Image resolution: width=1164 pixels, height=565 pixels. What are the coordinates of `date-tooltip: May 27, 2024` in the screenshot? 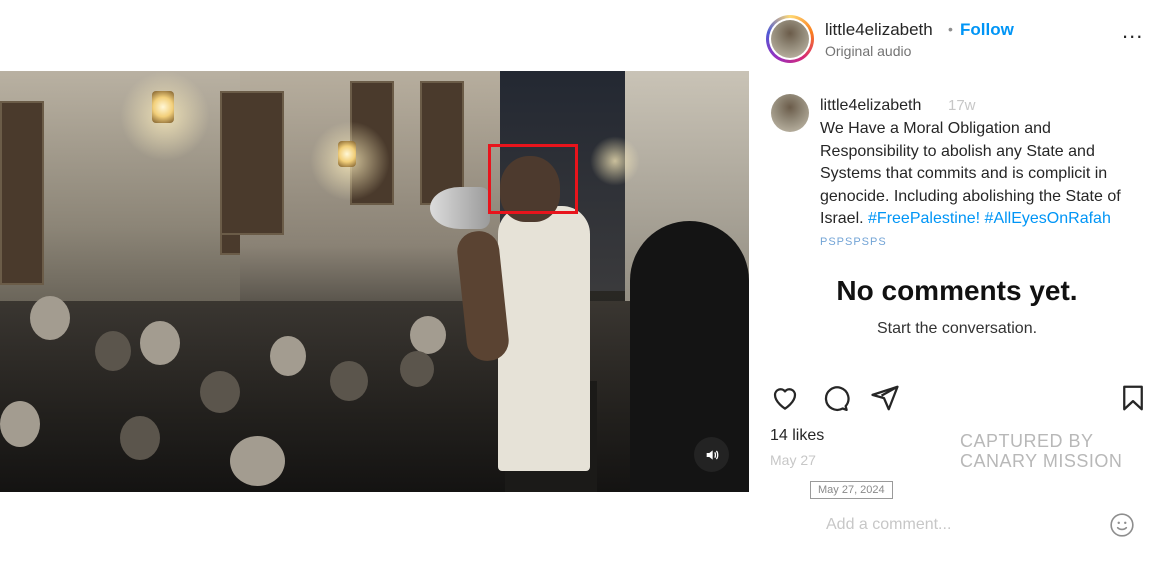 It's located at (851, 490).